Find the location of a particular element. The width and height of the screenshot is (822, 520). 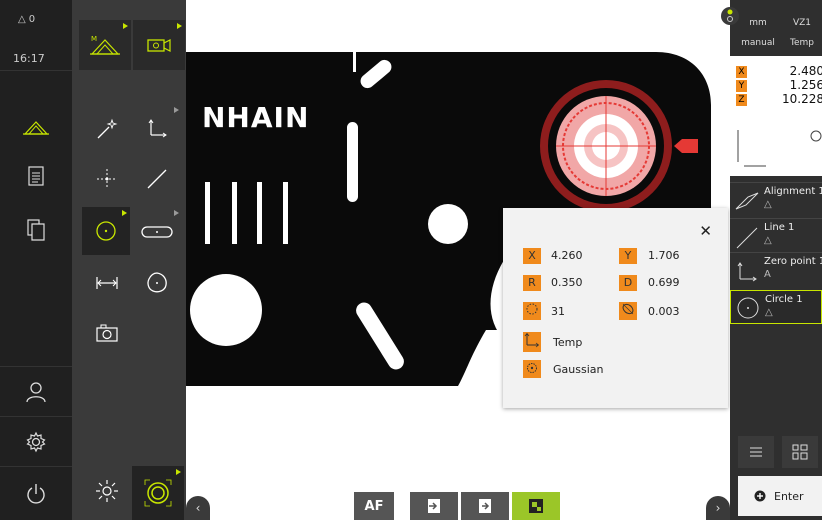

feature-name: Zero point 1 is located at coordinates (793, 261).